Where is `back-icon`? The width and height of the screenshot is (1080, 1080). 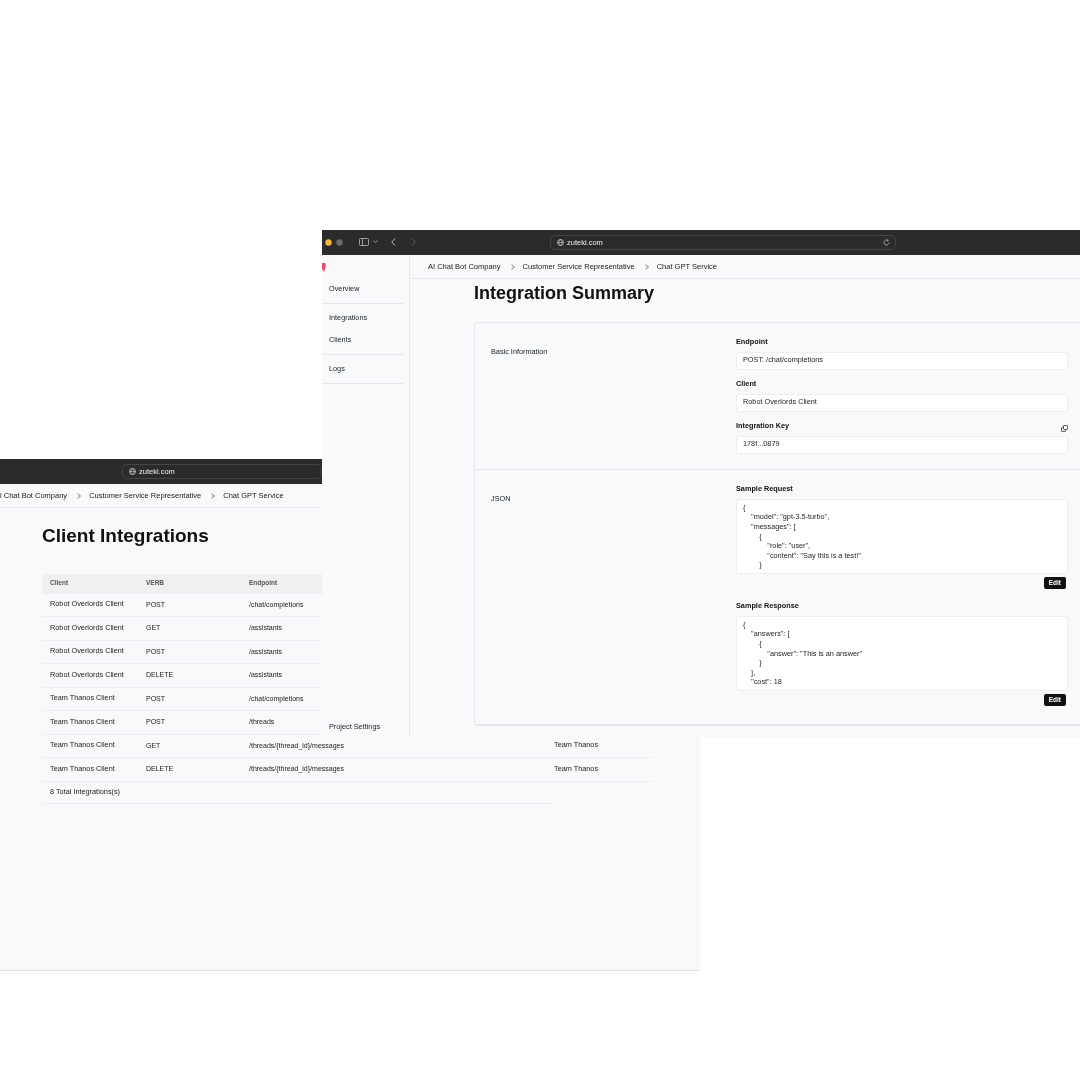
back-icon is located at coordinates (393, 242).